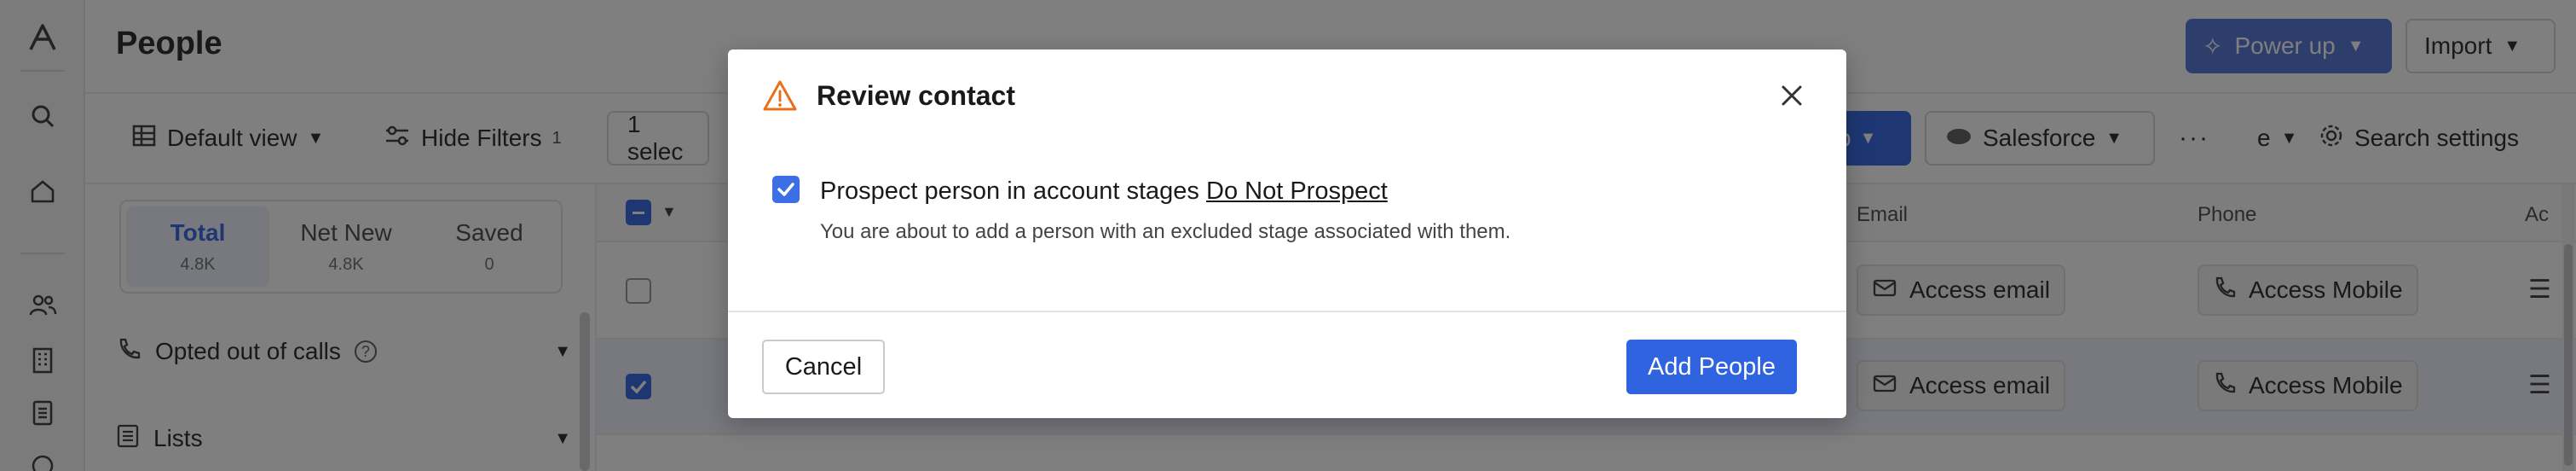 This screenshot has width=2576, height=471. What do you see at coordinates (786, 189) in the screenshot?
I see `prospect-checkbox` at bounding box center [786, 189].